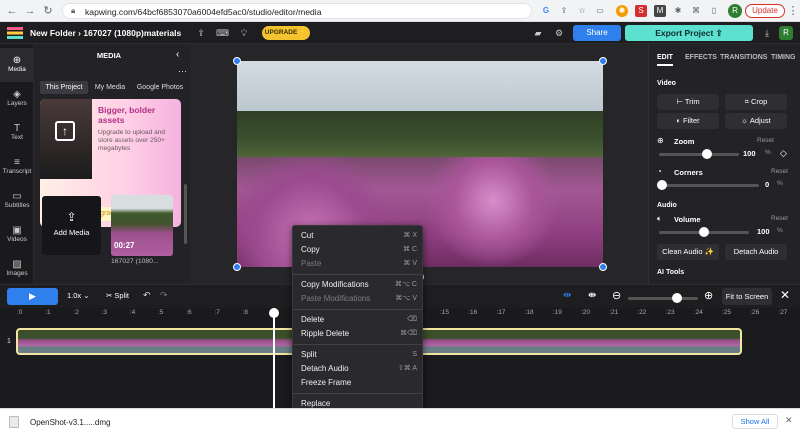 This screenshot has width=800, height=433. I want to click on rail-item-layers: ◈ Layers, so click(17, 99).